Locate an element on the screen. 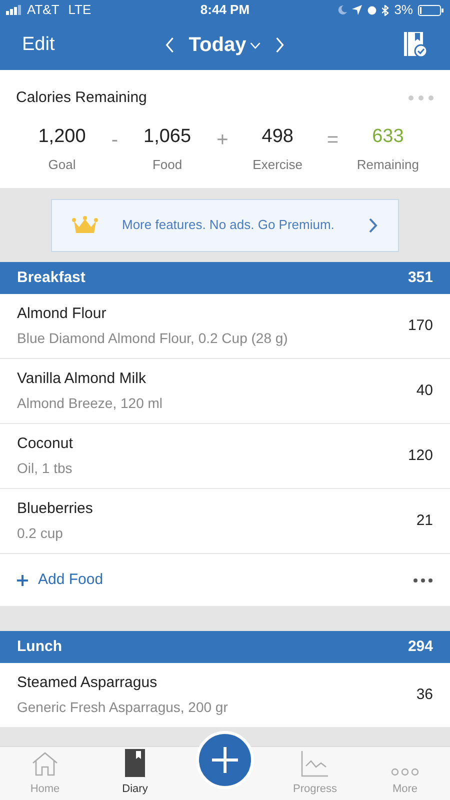  tab-item: Home is located at coordinates (45, 773).